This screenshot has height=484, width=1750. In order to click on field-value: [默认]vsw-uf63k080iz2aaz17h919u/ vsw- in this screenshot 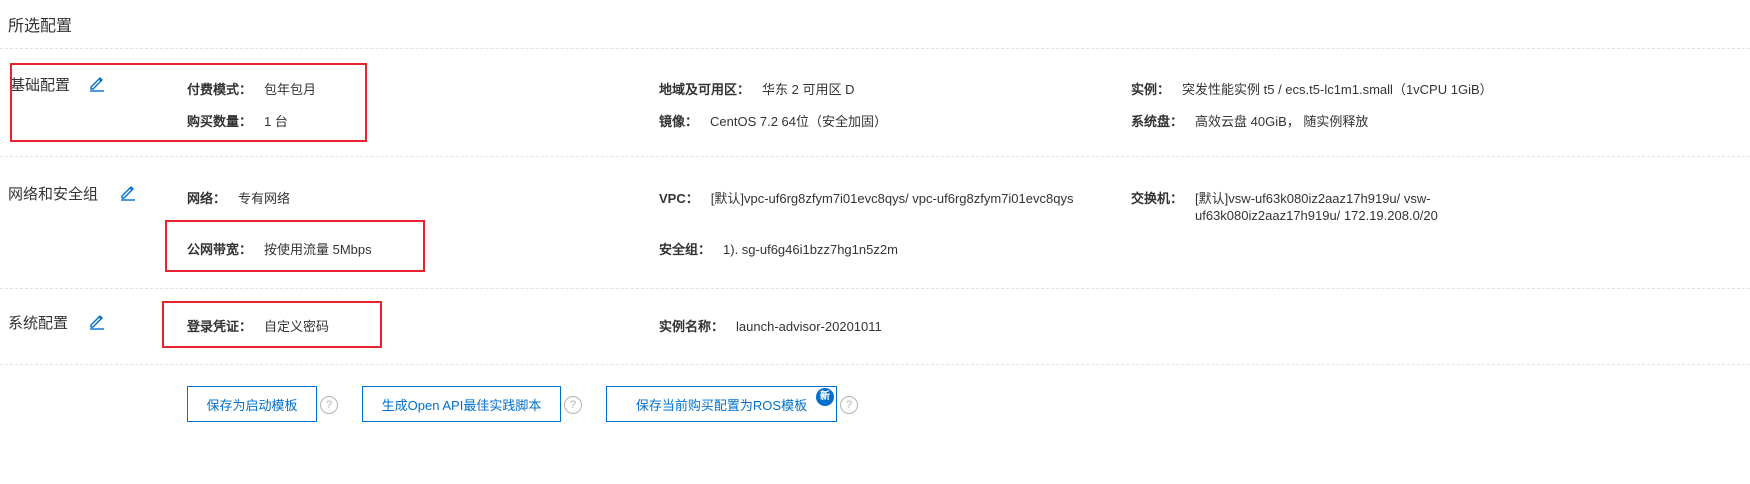, I will do `click(1313, 198)`.